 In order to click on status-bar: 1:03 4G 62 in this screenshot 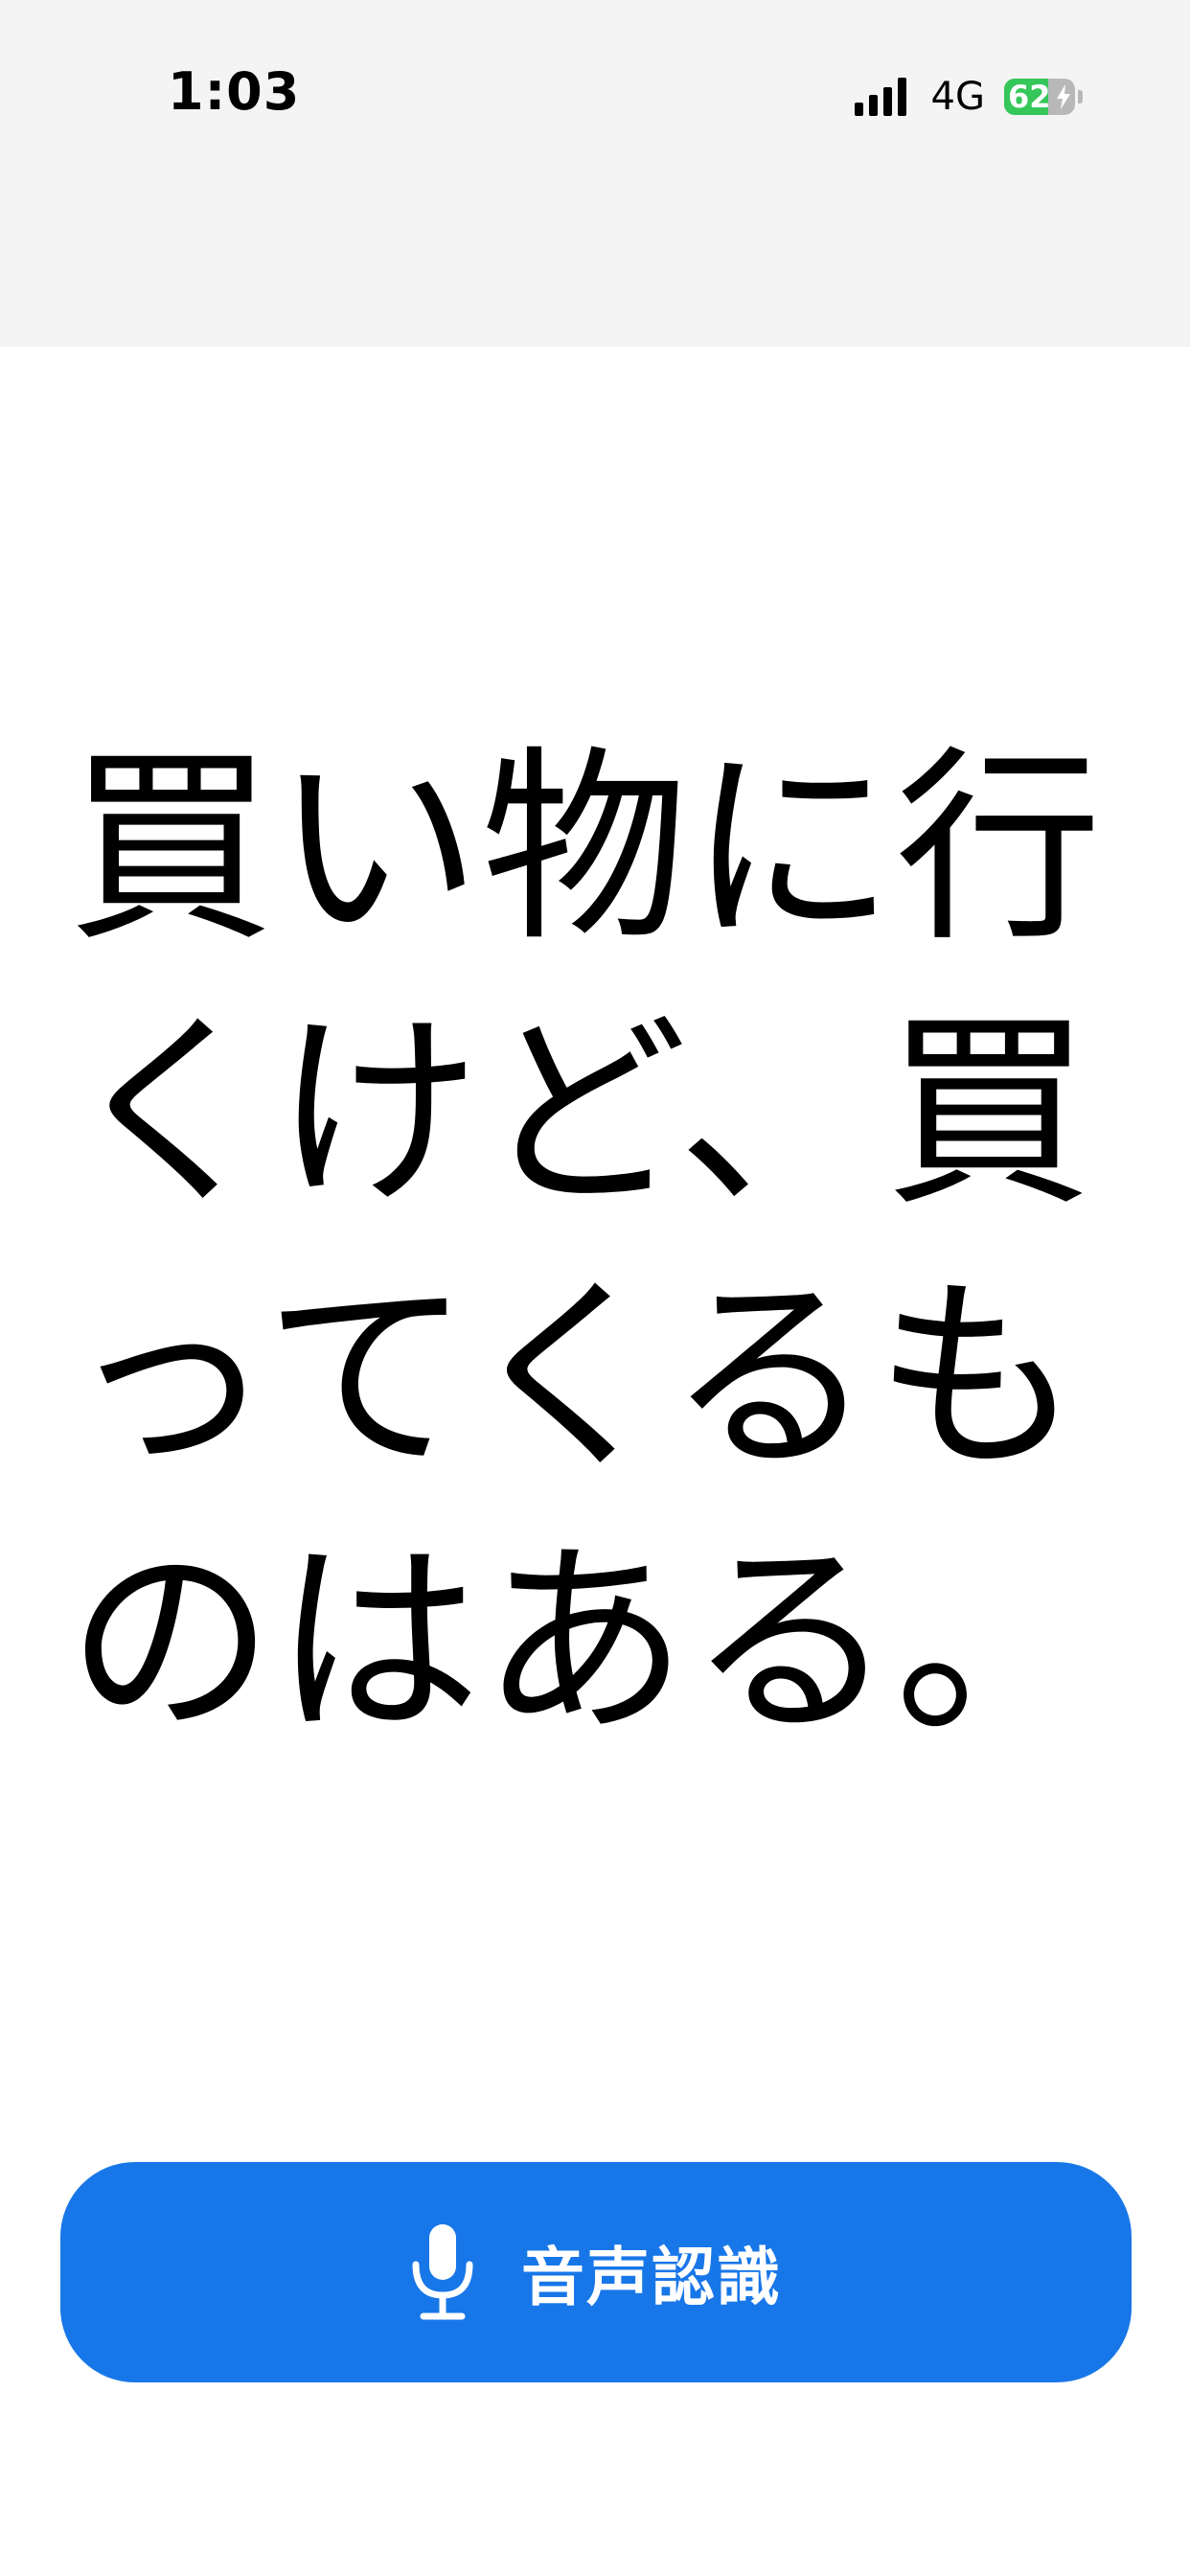, I will do `click(595, 96)`.